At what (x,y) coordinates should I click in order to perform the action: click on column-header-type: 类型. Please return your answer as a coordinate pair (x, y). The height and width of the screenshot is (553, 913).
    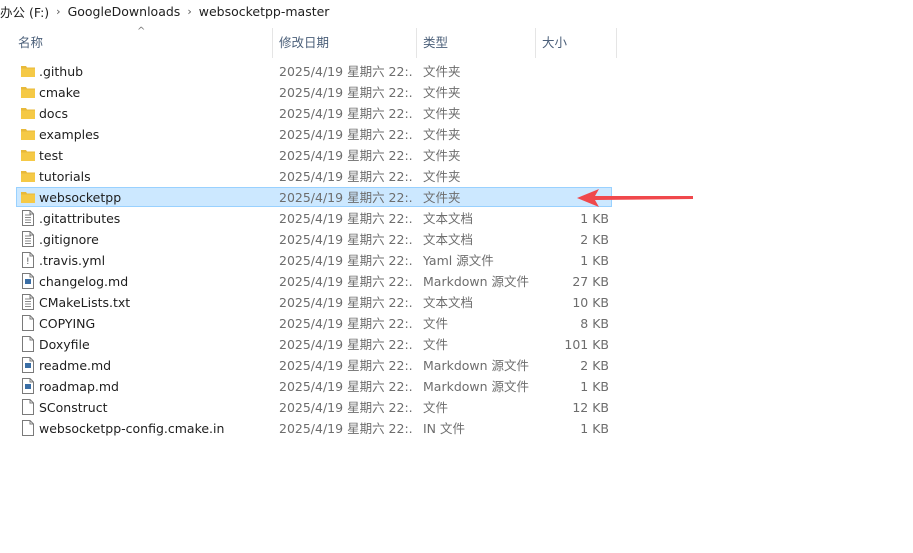
    Looking at the image, I should click on (476, 43).